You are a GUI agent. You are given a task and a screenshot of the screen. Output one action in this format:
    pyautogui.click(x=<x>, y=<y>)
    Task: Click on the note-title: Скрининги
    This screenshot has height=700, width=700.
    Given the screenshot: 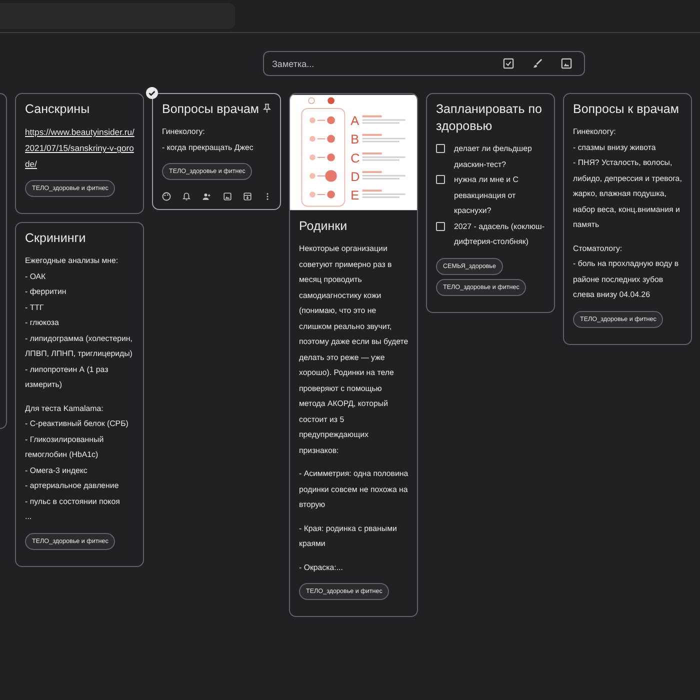 What is the action you would take?
    pyautogui.click(x=55, y=238)
    